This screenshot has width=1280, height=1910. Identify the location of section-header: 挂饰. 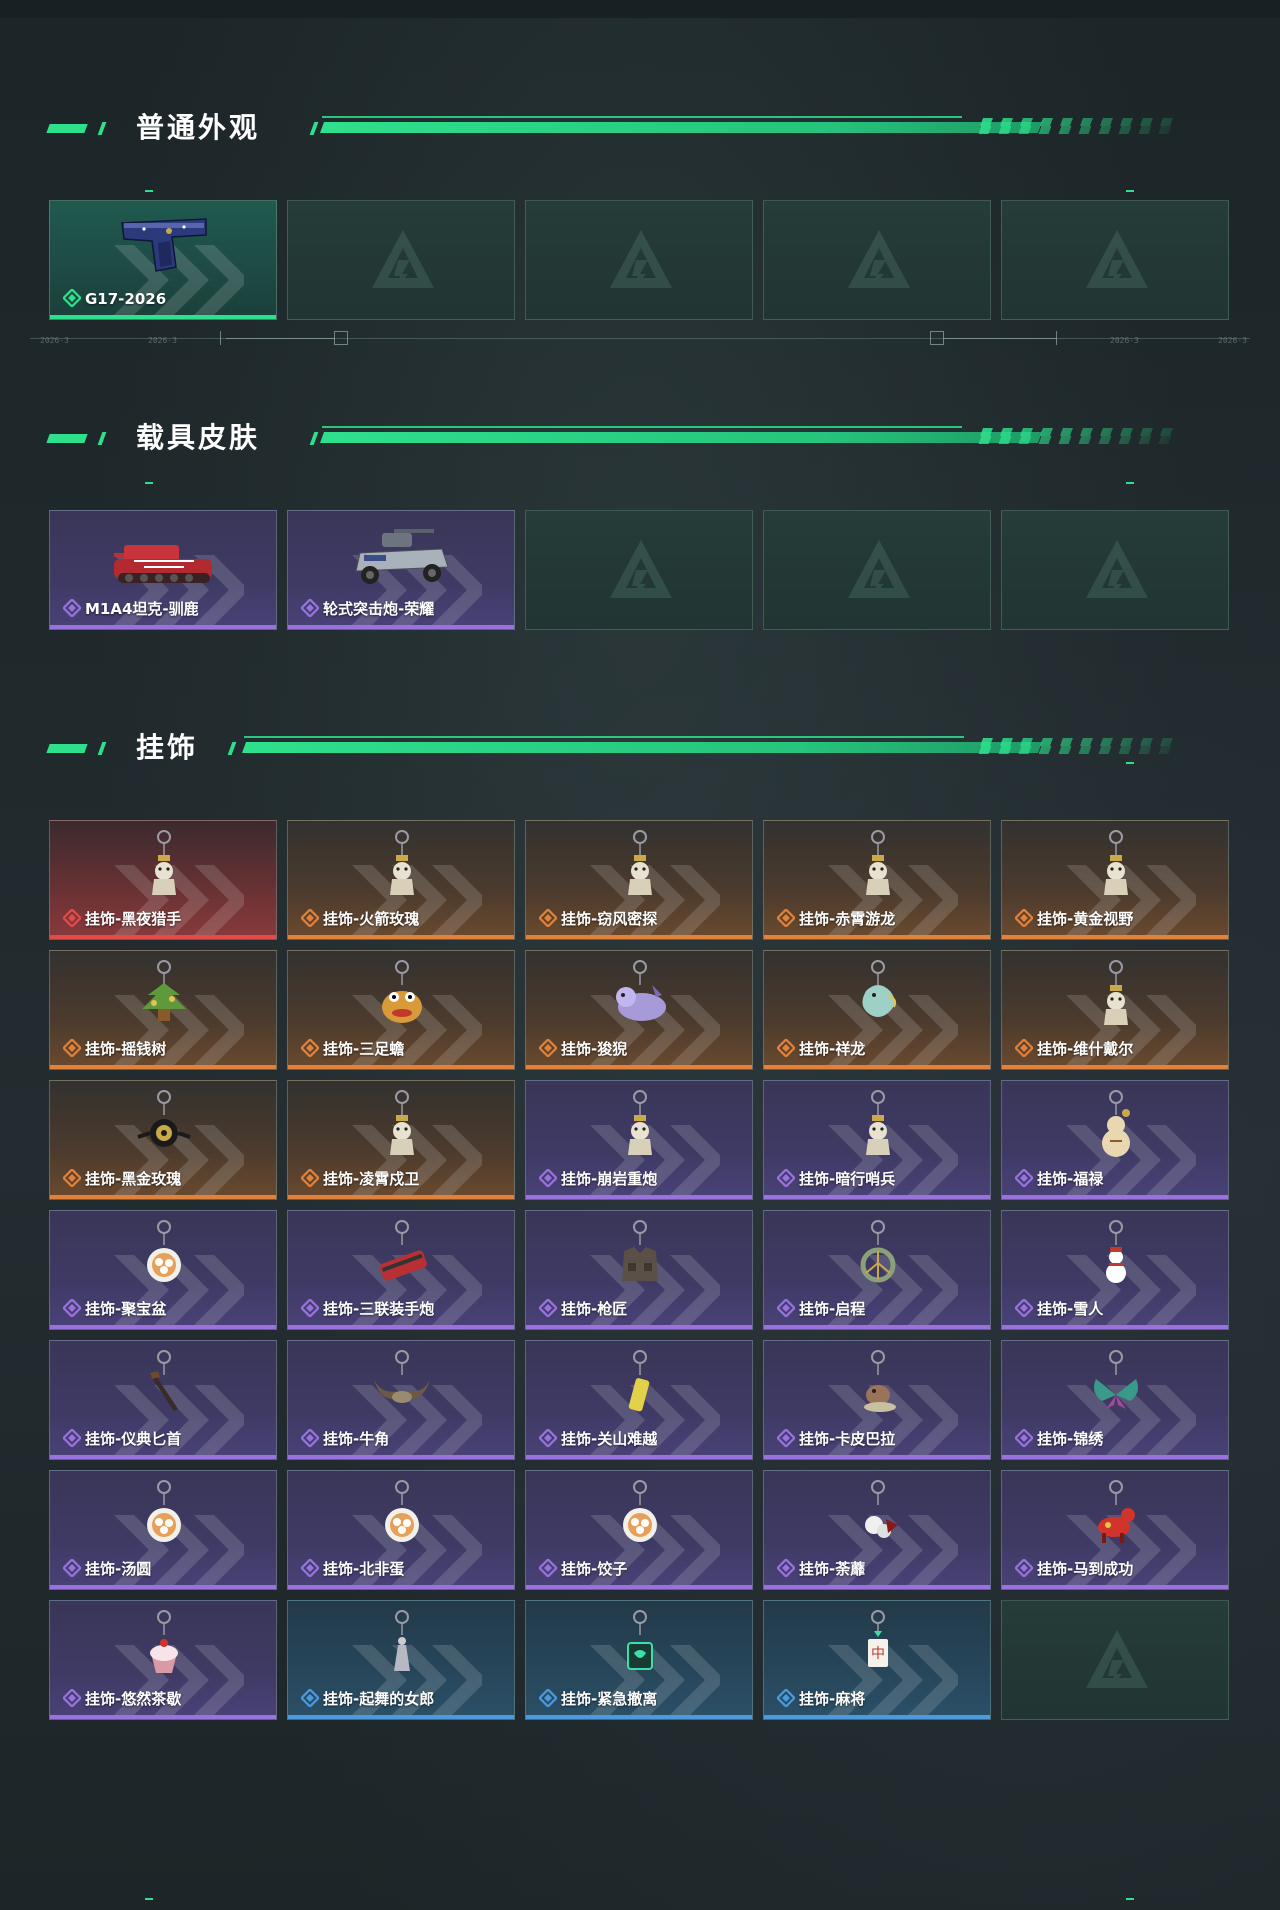
(623, 748).